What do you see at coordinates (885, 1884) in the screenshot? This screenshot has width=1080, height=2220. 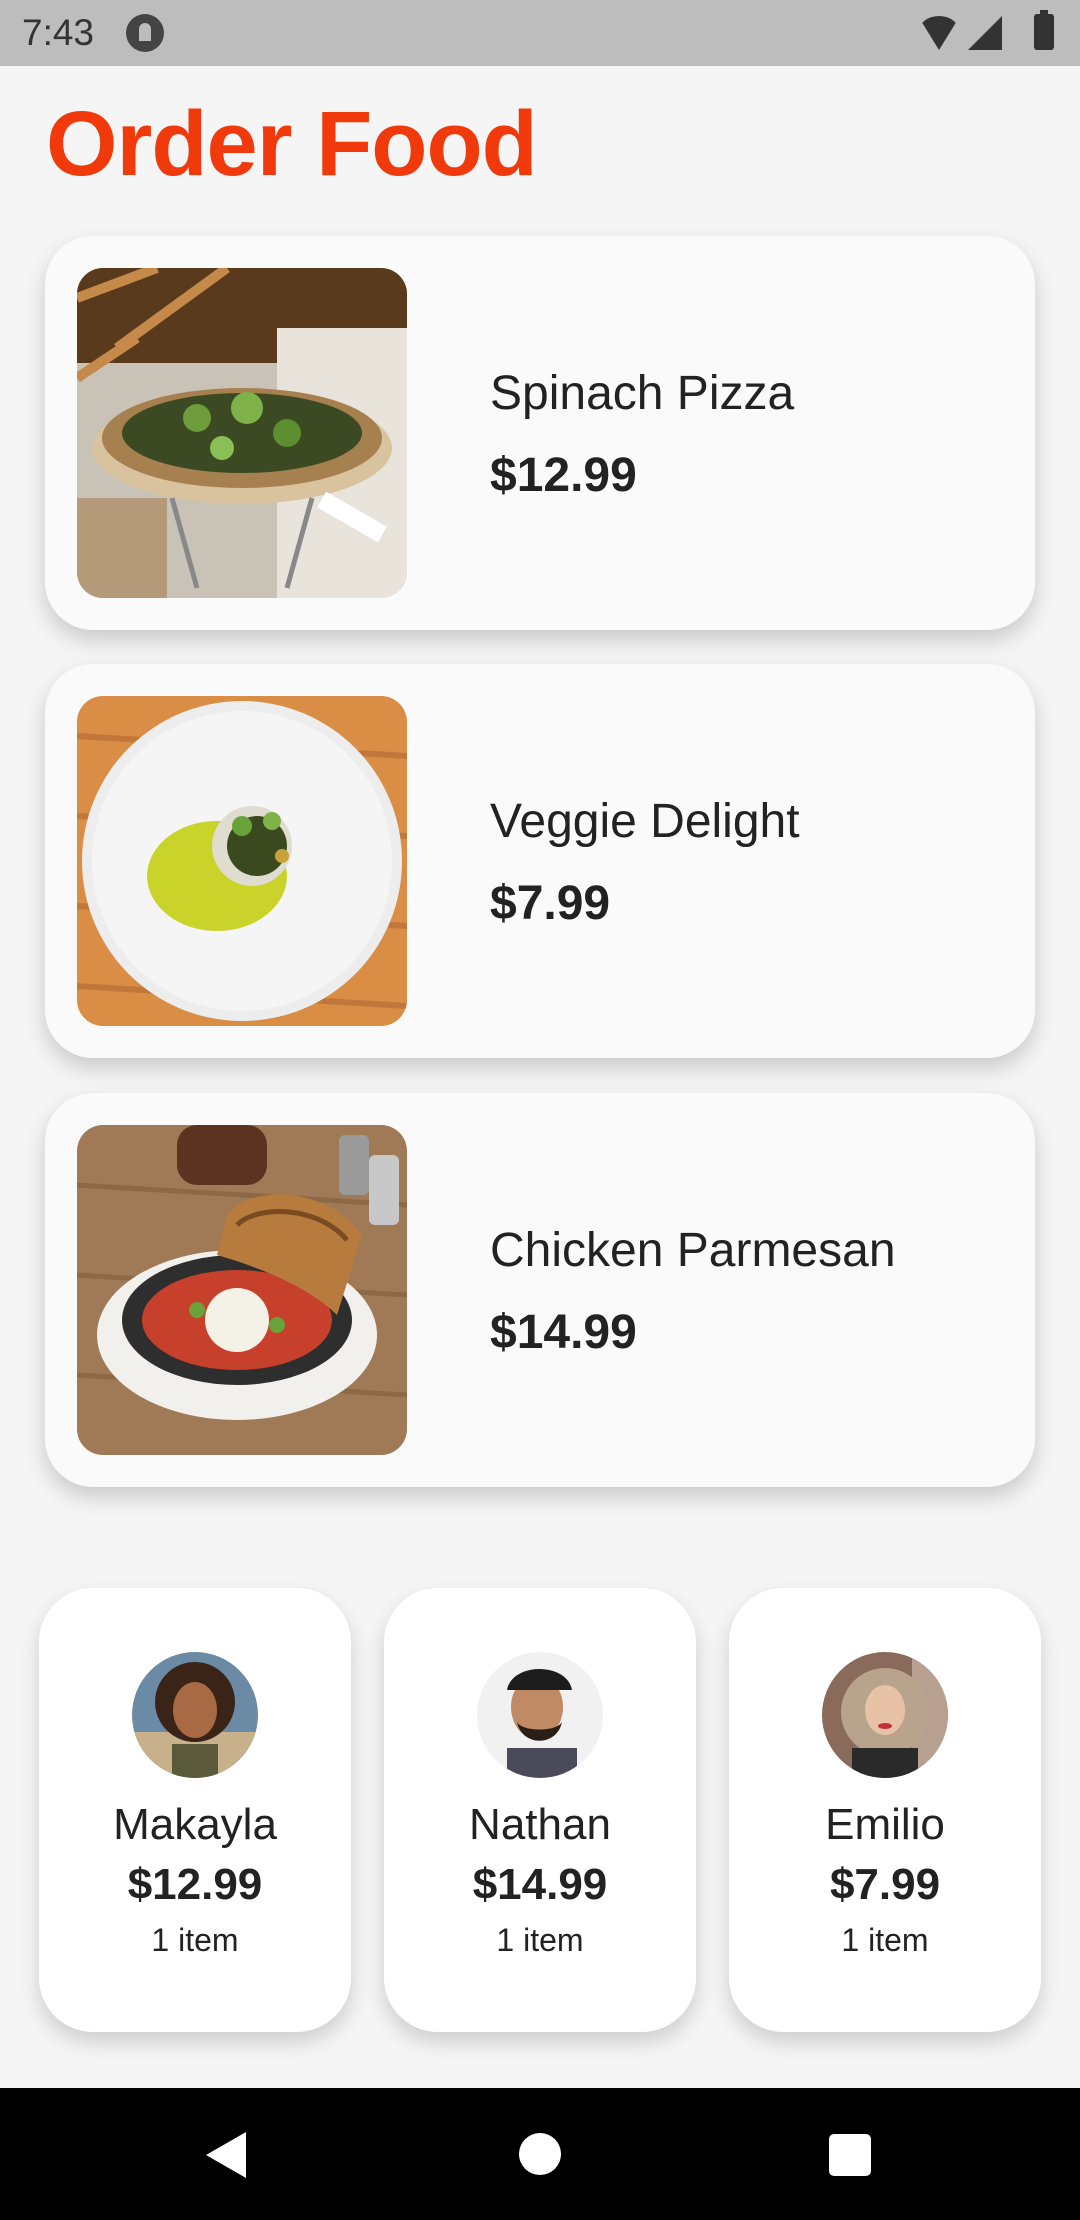 I see `person-total: $7.99` at bounding box center [885, 1884].